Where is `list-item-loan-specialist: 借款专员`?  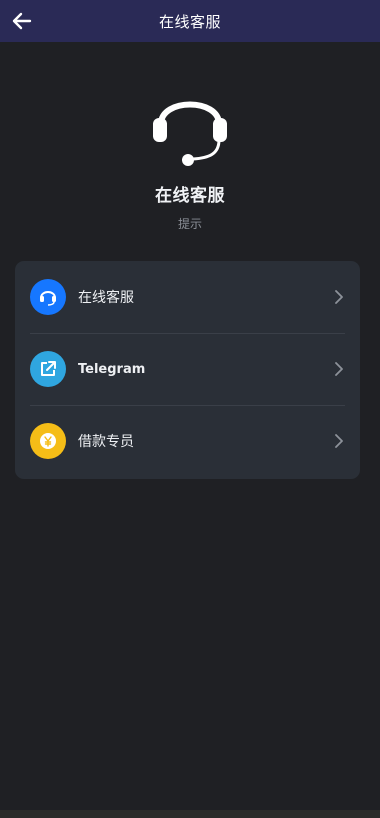 list-item-loan-specialist: 借款专员 is located at coordinates (187, 441).